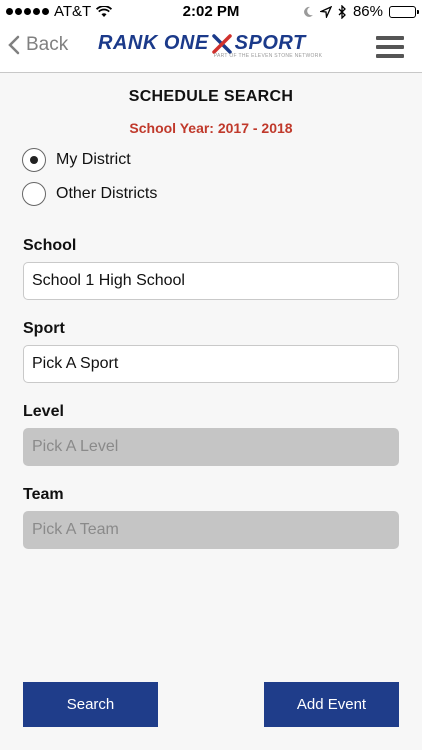 The height and width of the screenshot is (750, 422). What do you see at coordinates (331, 704) in the screenshot?
I see `add-event-button: Add Event` at bounding box center [331, 704].